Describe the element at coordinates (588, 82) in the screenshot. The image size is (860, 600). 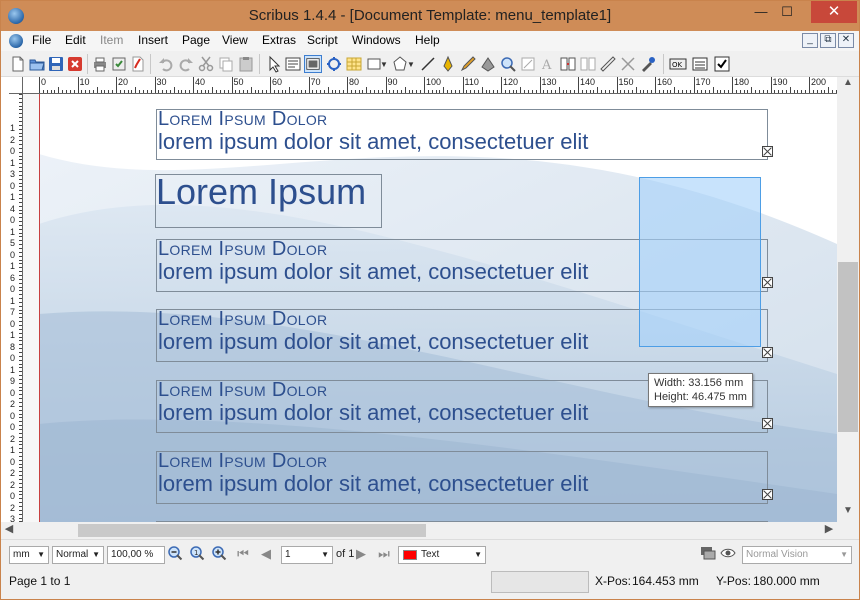
I see `ruler-label: 140` at that location.